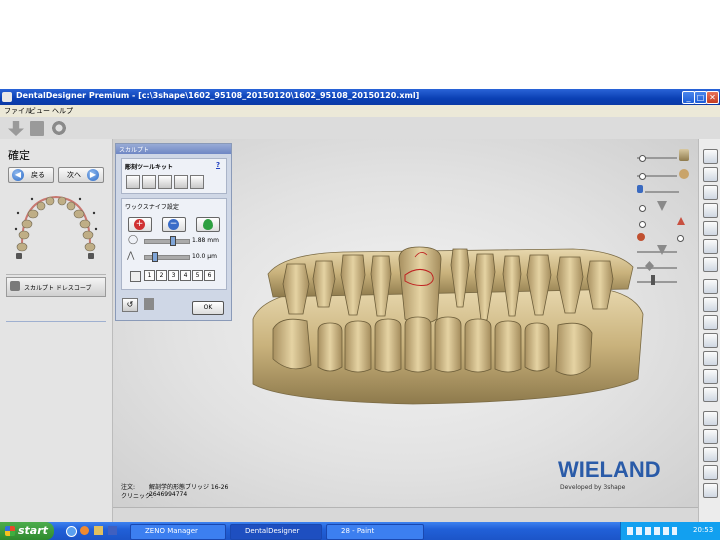 This screenshot has height=540, width=720. Describe the element at coordinates (712, 97) in the screenshot. I see `close-button: ✕` at that location.